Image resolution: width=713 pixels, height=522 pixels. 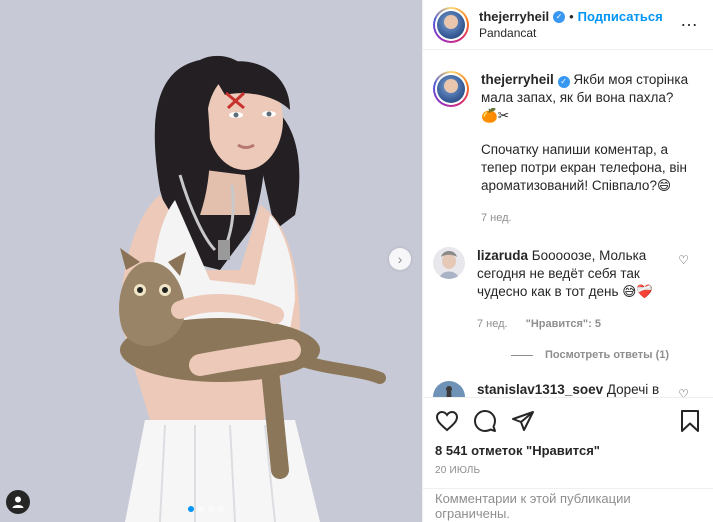 I want to click on user-icon, so click(x=18, y=502).